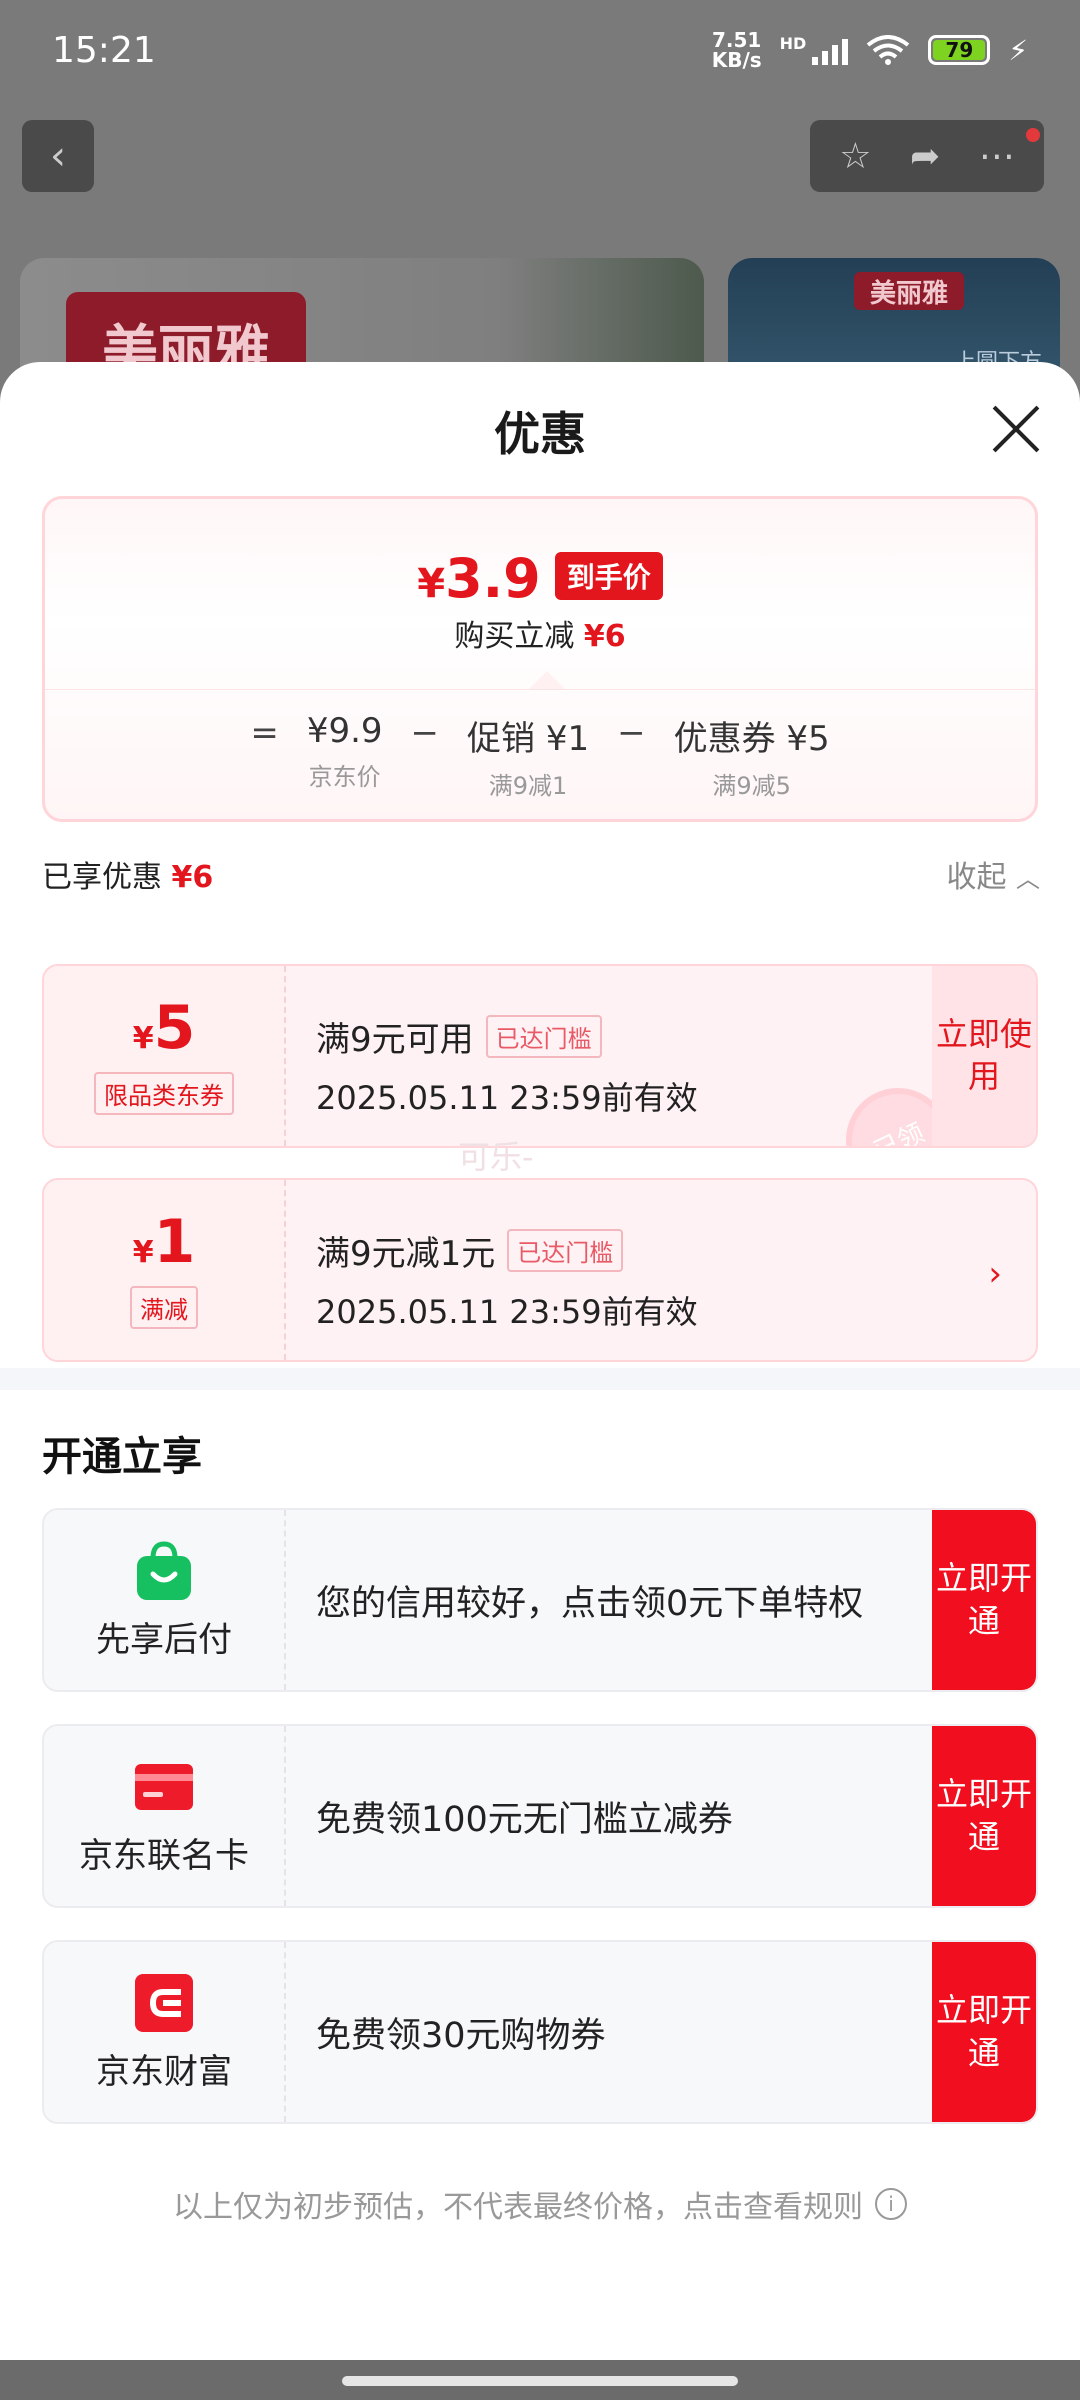 The height and width of the screenshot is (2400, 1080). What do you see at coordinates (164, 1786) in the screenshot?
I see `credit-card-icon` at bounding box center [164, 1786].